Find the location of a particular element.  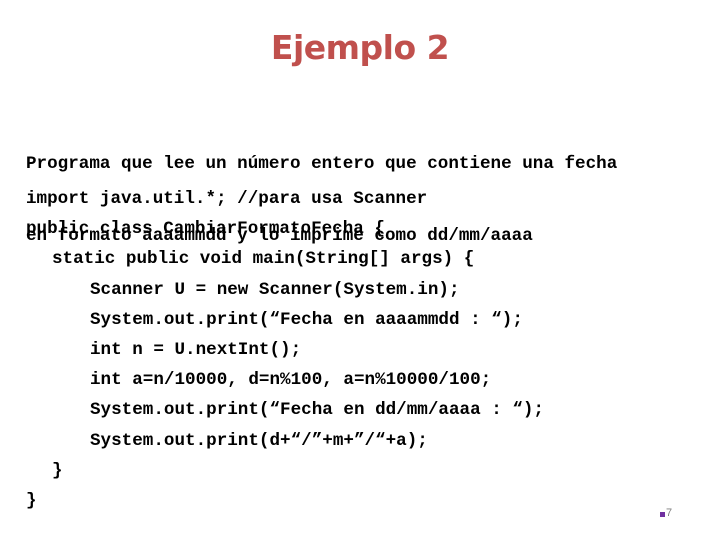

code-line-read-int: int n = U.nextInt(); is located at coordinates (196, 350).